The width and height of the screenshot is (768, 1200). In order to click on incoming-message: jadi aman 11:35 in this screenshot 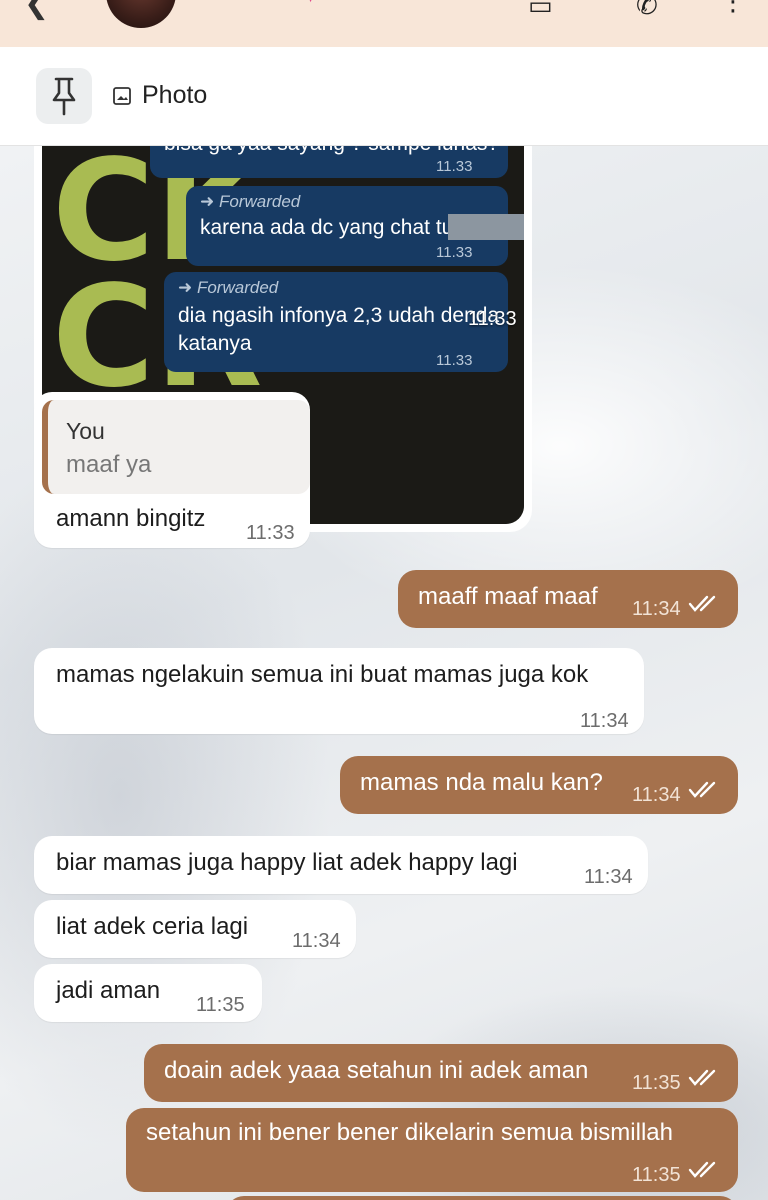, I will do `click(148, 993)`.